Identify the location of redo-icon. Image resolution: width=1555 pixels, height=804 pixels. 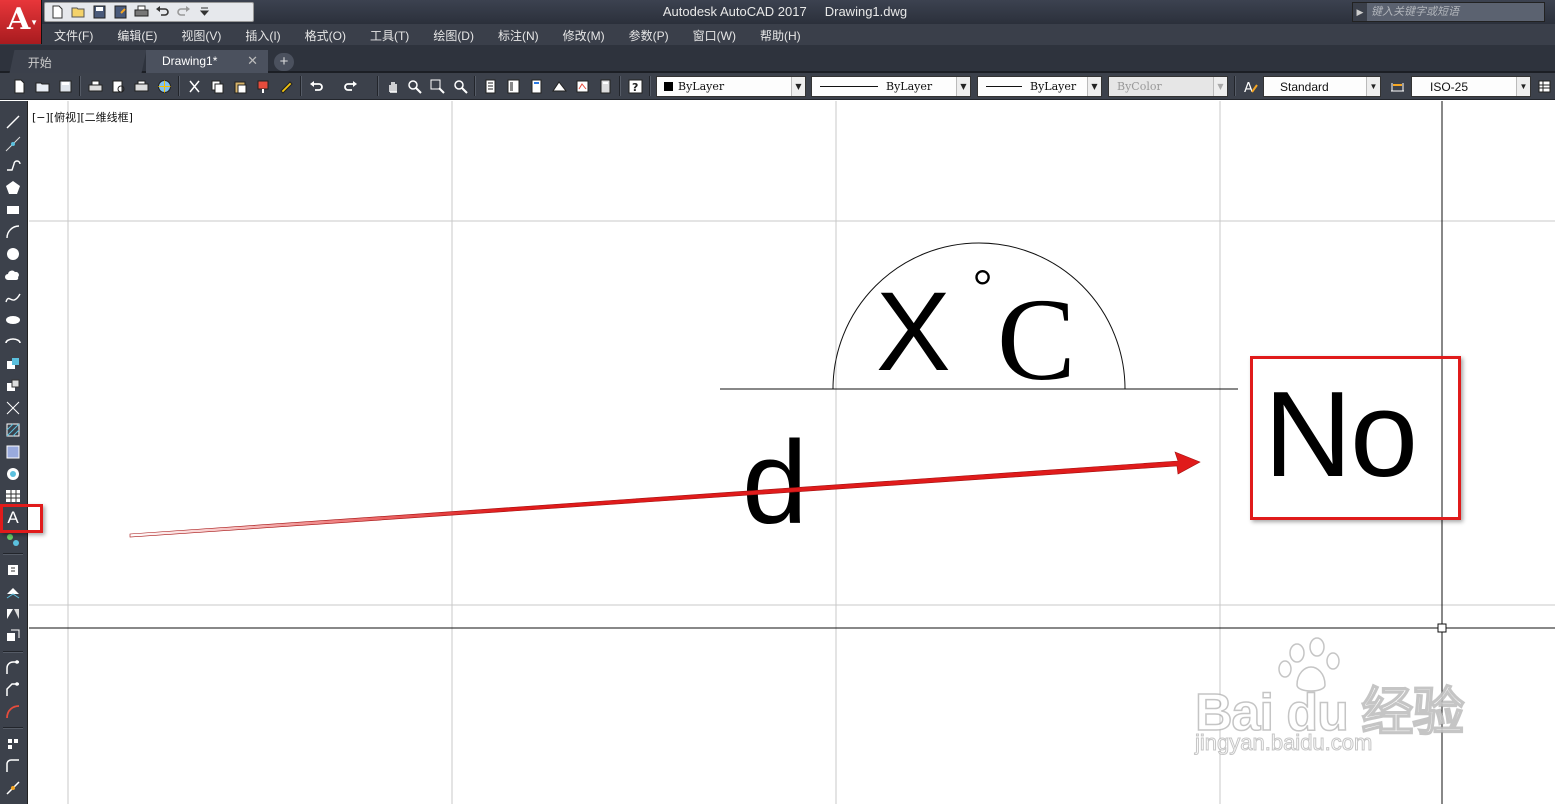
(183, 12).